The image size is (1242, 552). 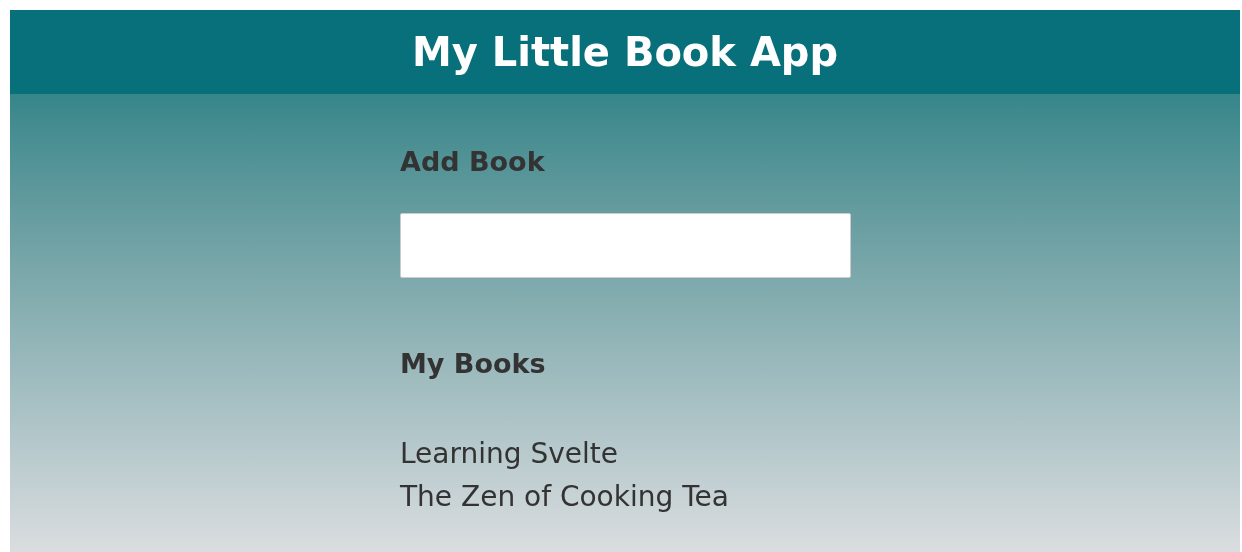 I want to click on book-title: The Zen of Cooking Tea, so click(x=564, y=497).